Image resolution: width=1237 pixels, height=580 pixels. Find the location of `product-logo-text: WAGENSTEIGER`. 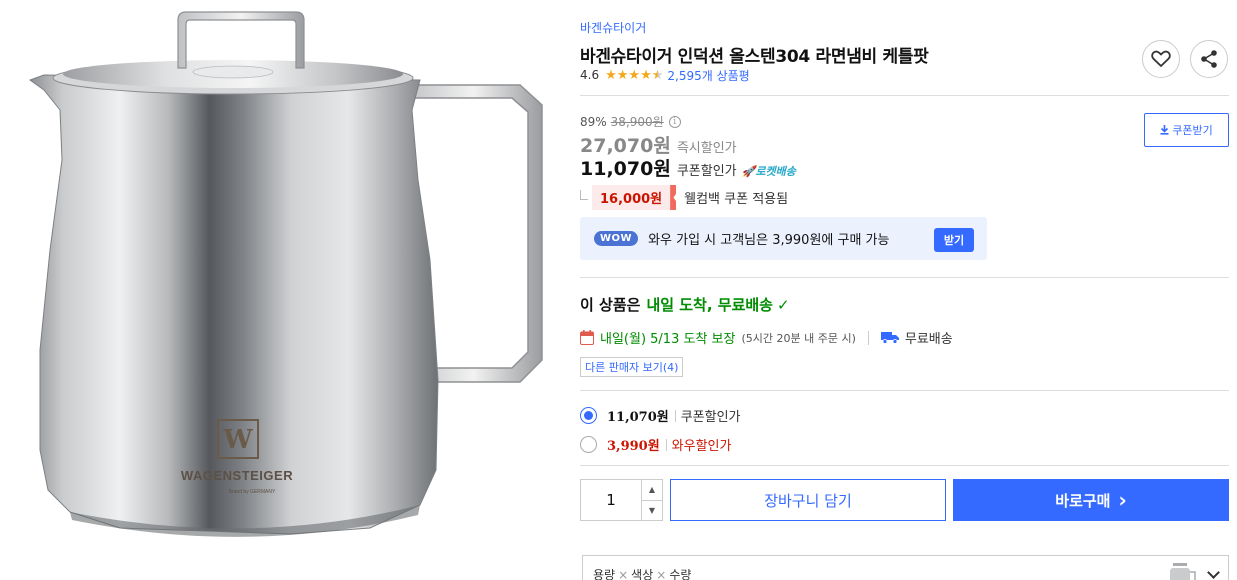

product-logo-text: WAGENSTEIGER is located at coordinates (237, 475).